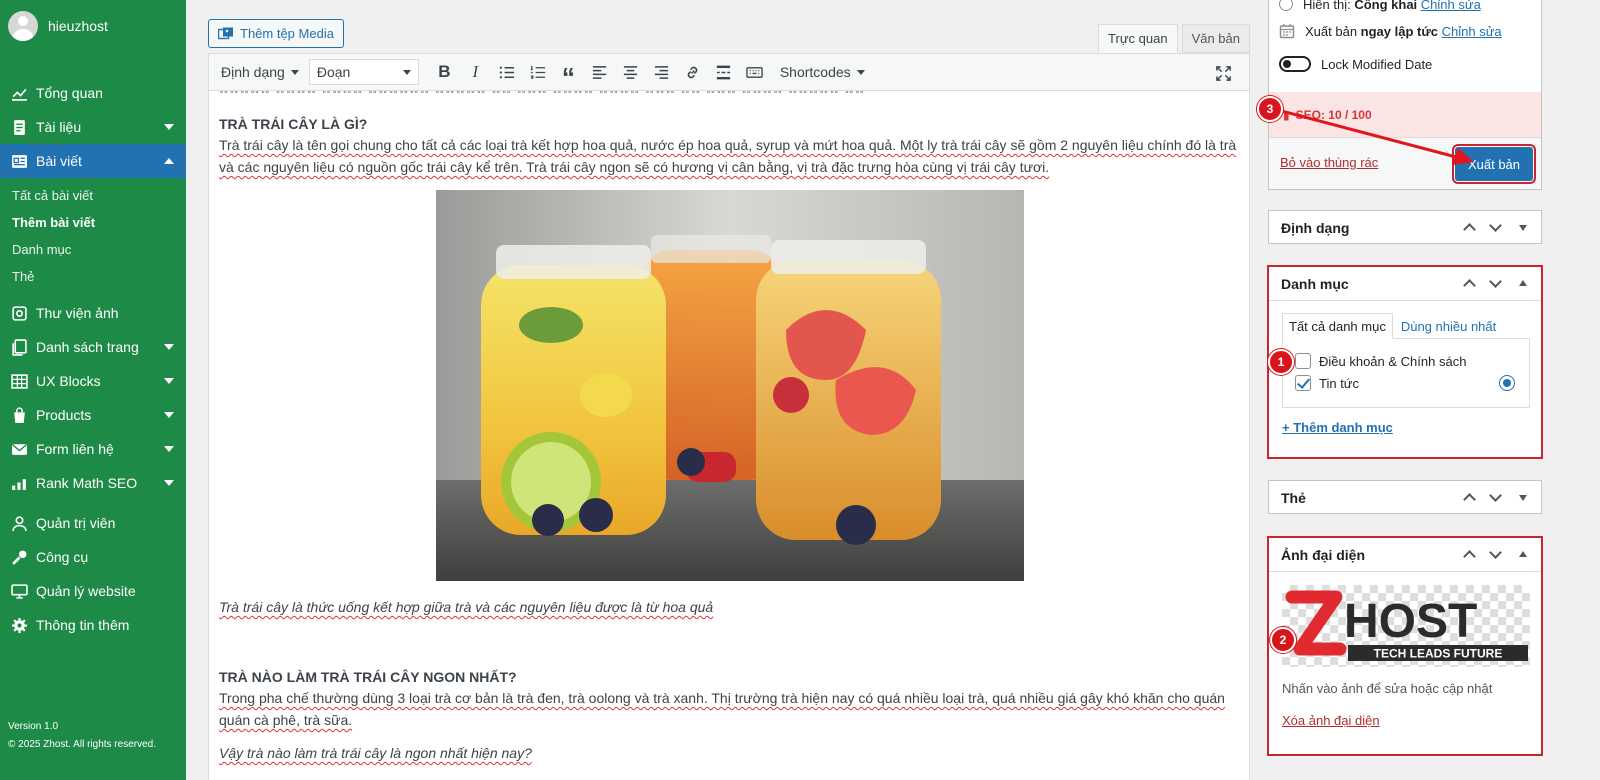 The height and width of the screenshot is (780, 1600). I want to click on annotation-number-1: 1, so click(1281, 362).